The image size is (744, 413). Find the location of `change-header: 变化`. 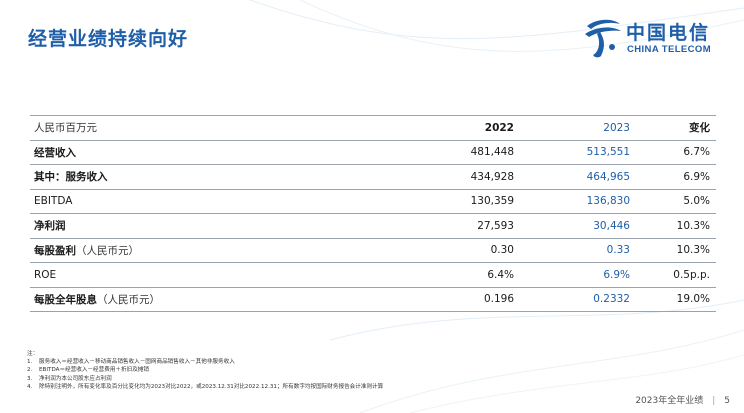

change-header: 变化 is located at coordinates (674, 128).